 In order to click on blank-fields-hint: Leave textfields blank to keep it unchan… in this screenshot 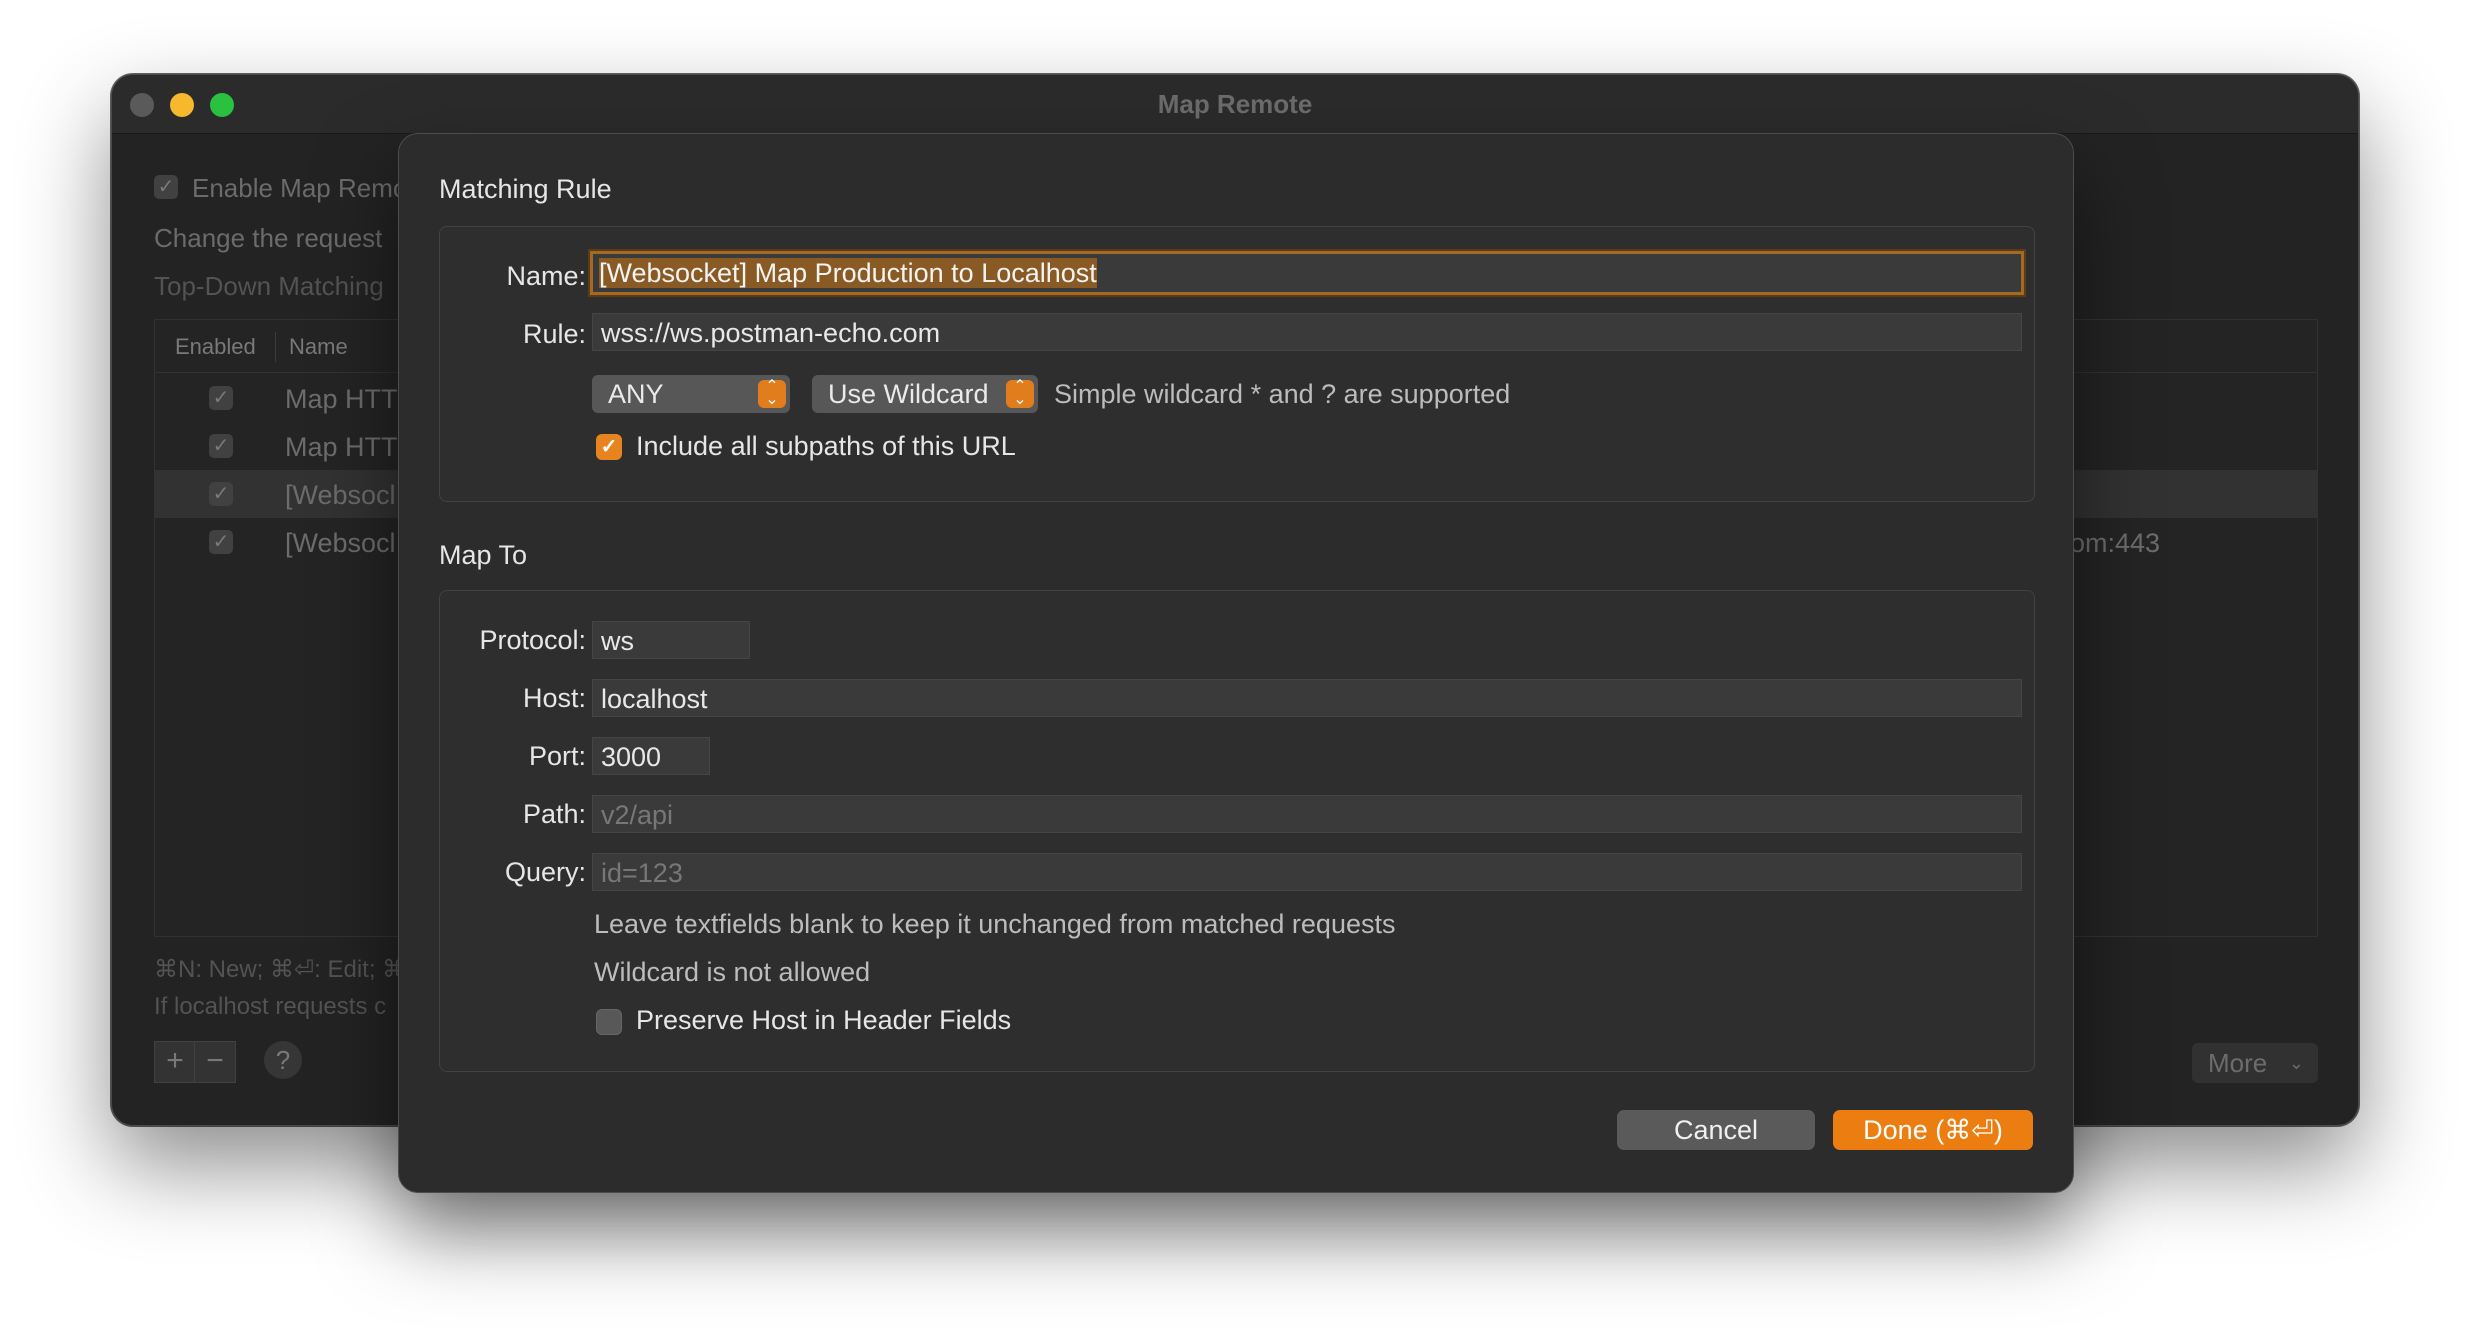, I will do `click(995, 924)`.